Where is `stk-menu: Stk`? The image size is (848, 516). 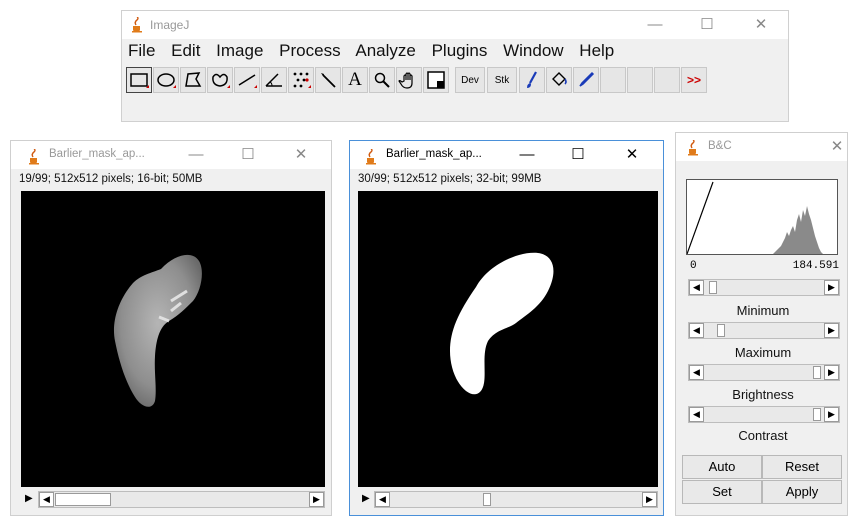 stk-menu: Stk is located at coordinates (502, 80).